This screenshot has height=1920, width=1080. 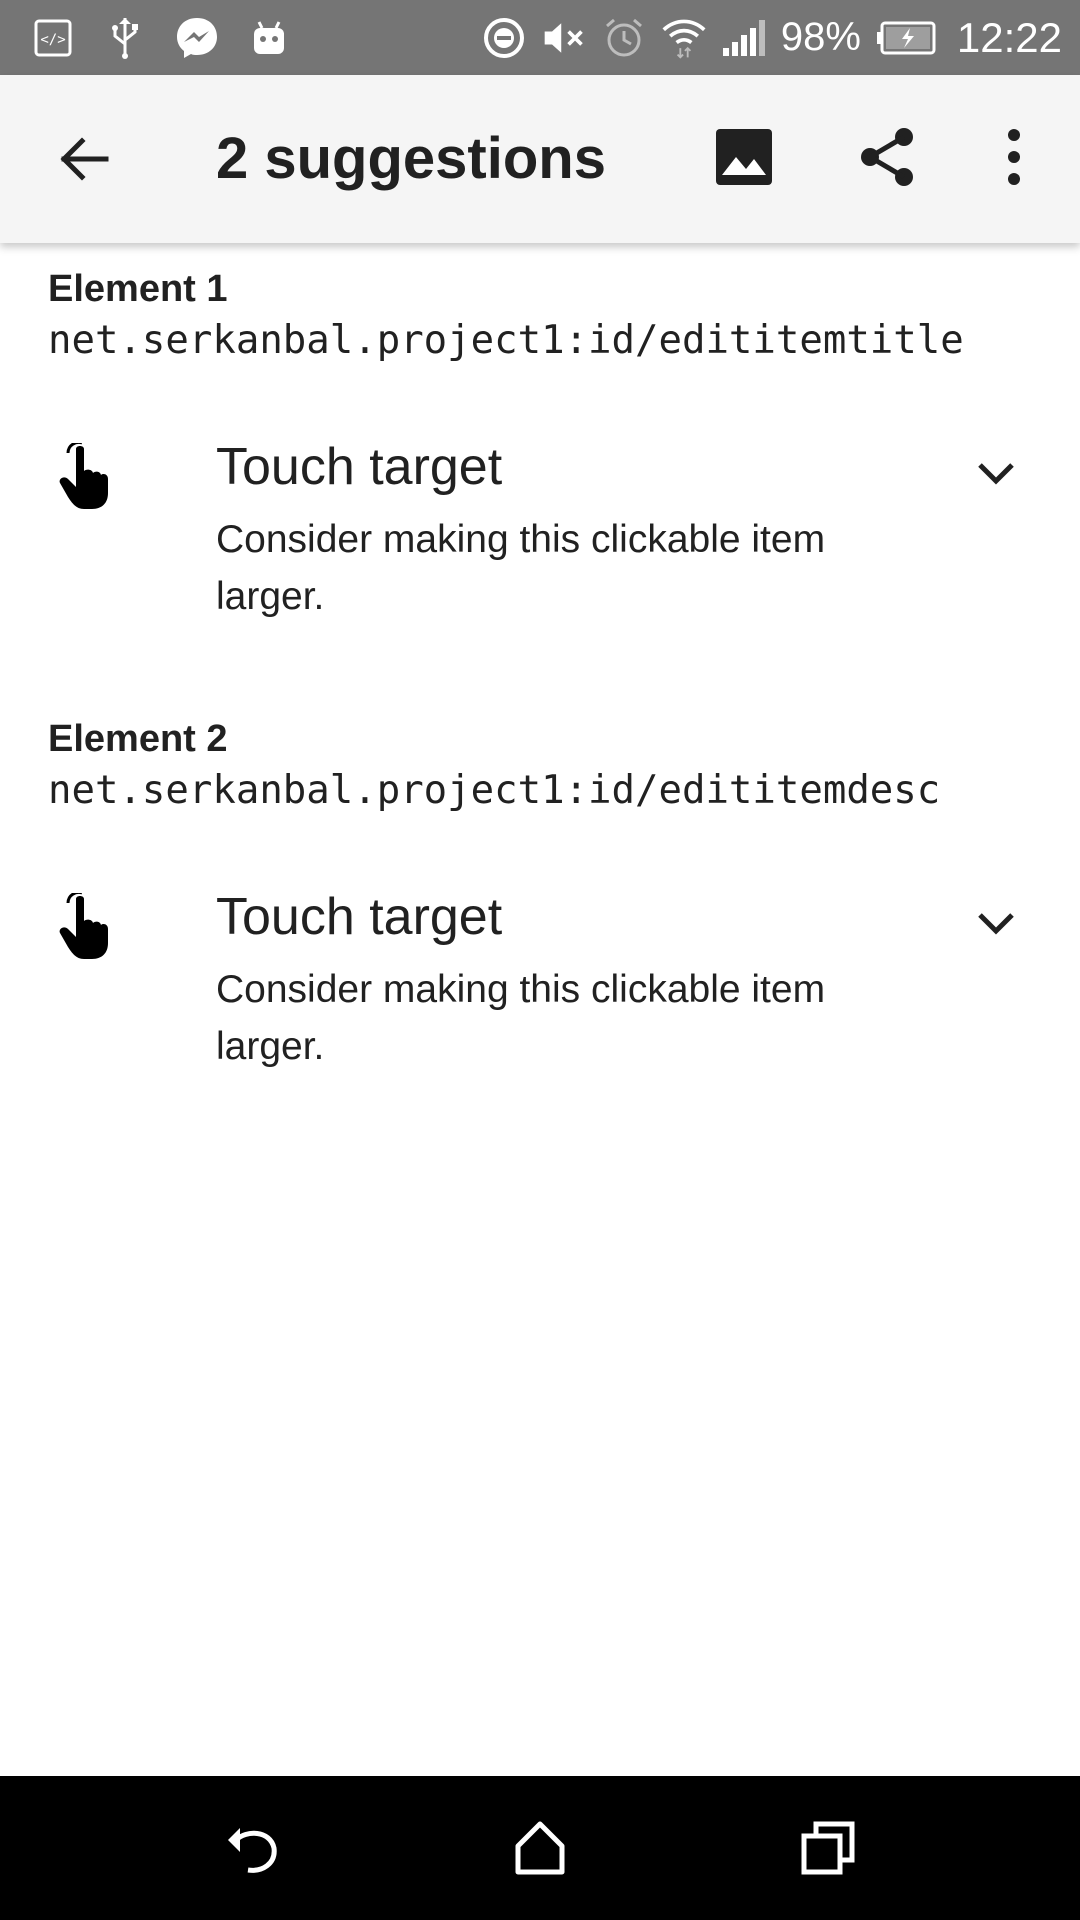 What do you see at coordinates (820, 37) in the screenshot?
I see `battery-percent: 98%` at bounding box center [820, 37].